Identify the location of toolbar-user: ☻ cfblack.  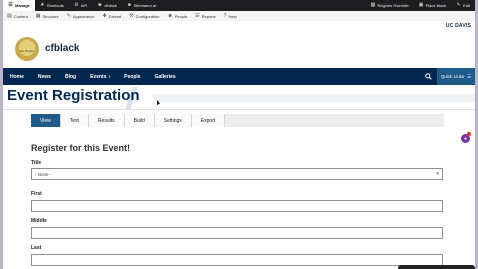
(106, 5).